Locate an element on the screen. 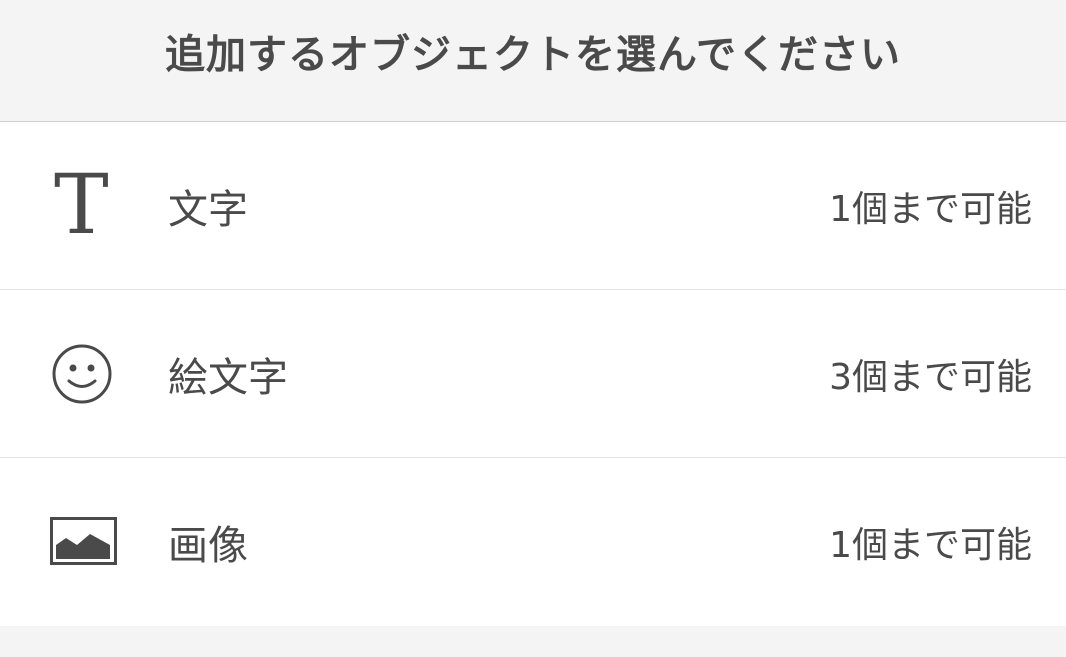 The width and height of the screenshot is (1066, 657). text-icon: T is located at coordinates (81, 205).